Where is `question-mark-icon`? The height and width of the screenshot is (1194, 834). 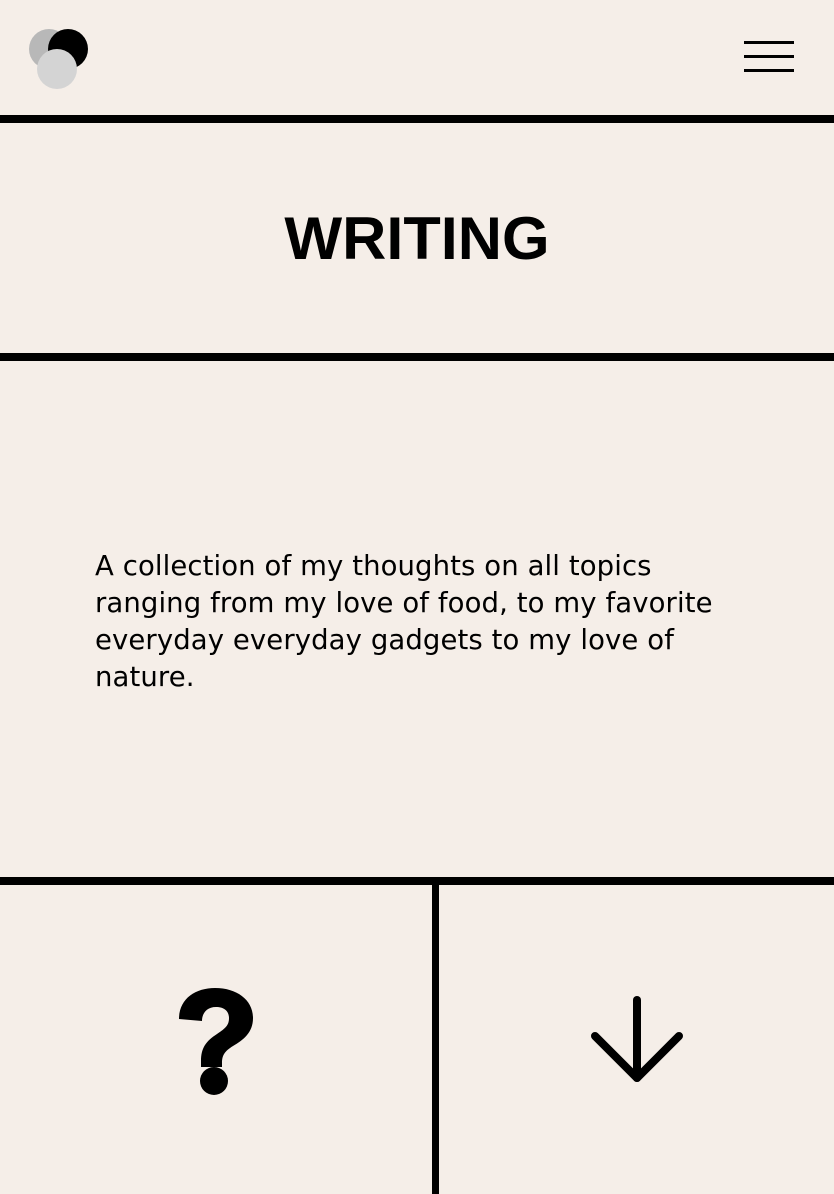
question-mark-icon is located at coordinates (216, 1041).